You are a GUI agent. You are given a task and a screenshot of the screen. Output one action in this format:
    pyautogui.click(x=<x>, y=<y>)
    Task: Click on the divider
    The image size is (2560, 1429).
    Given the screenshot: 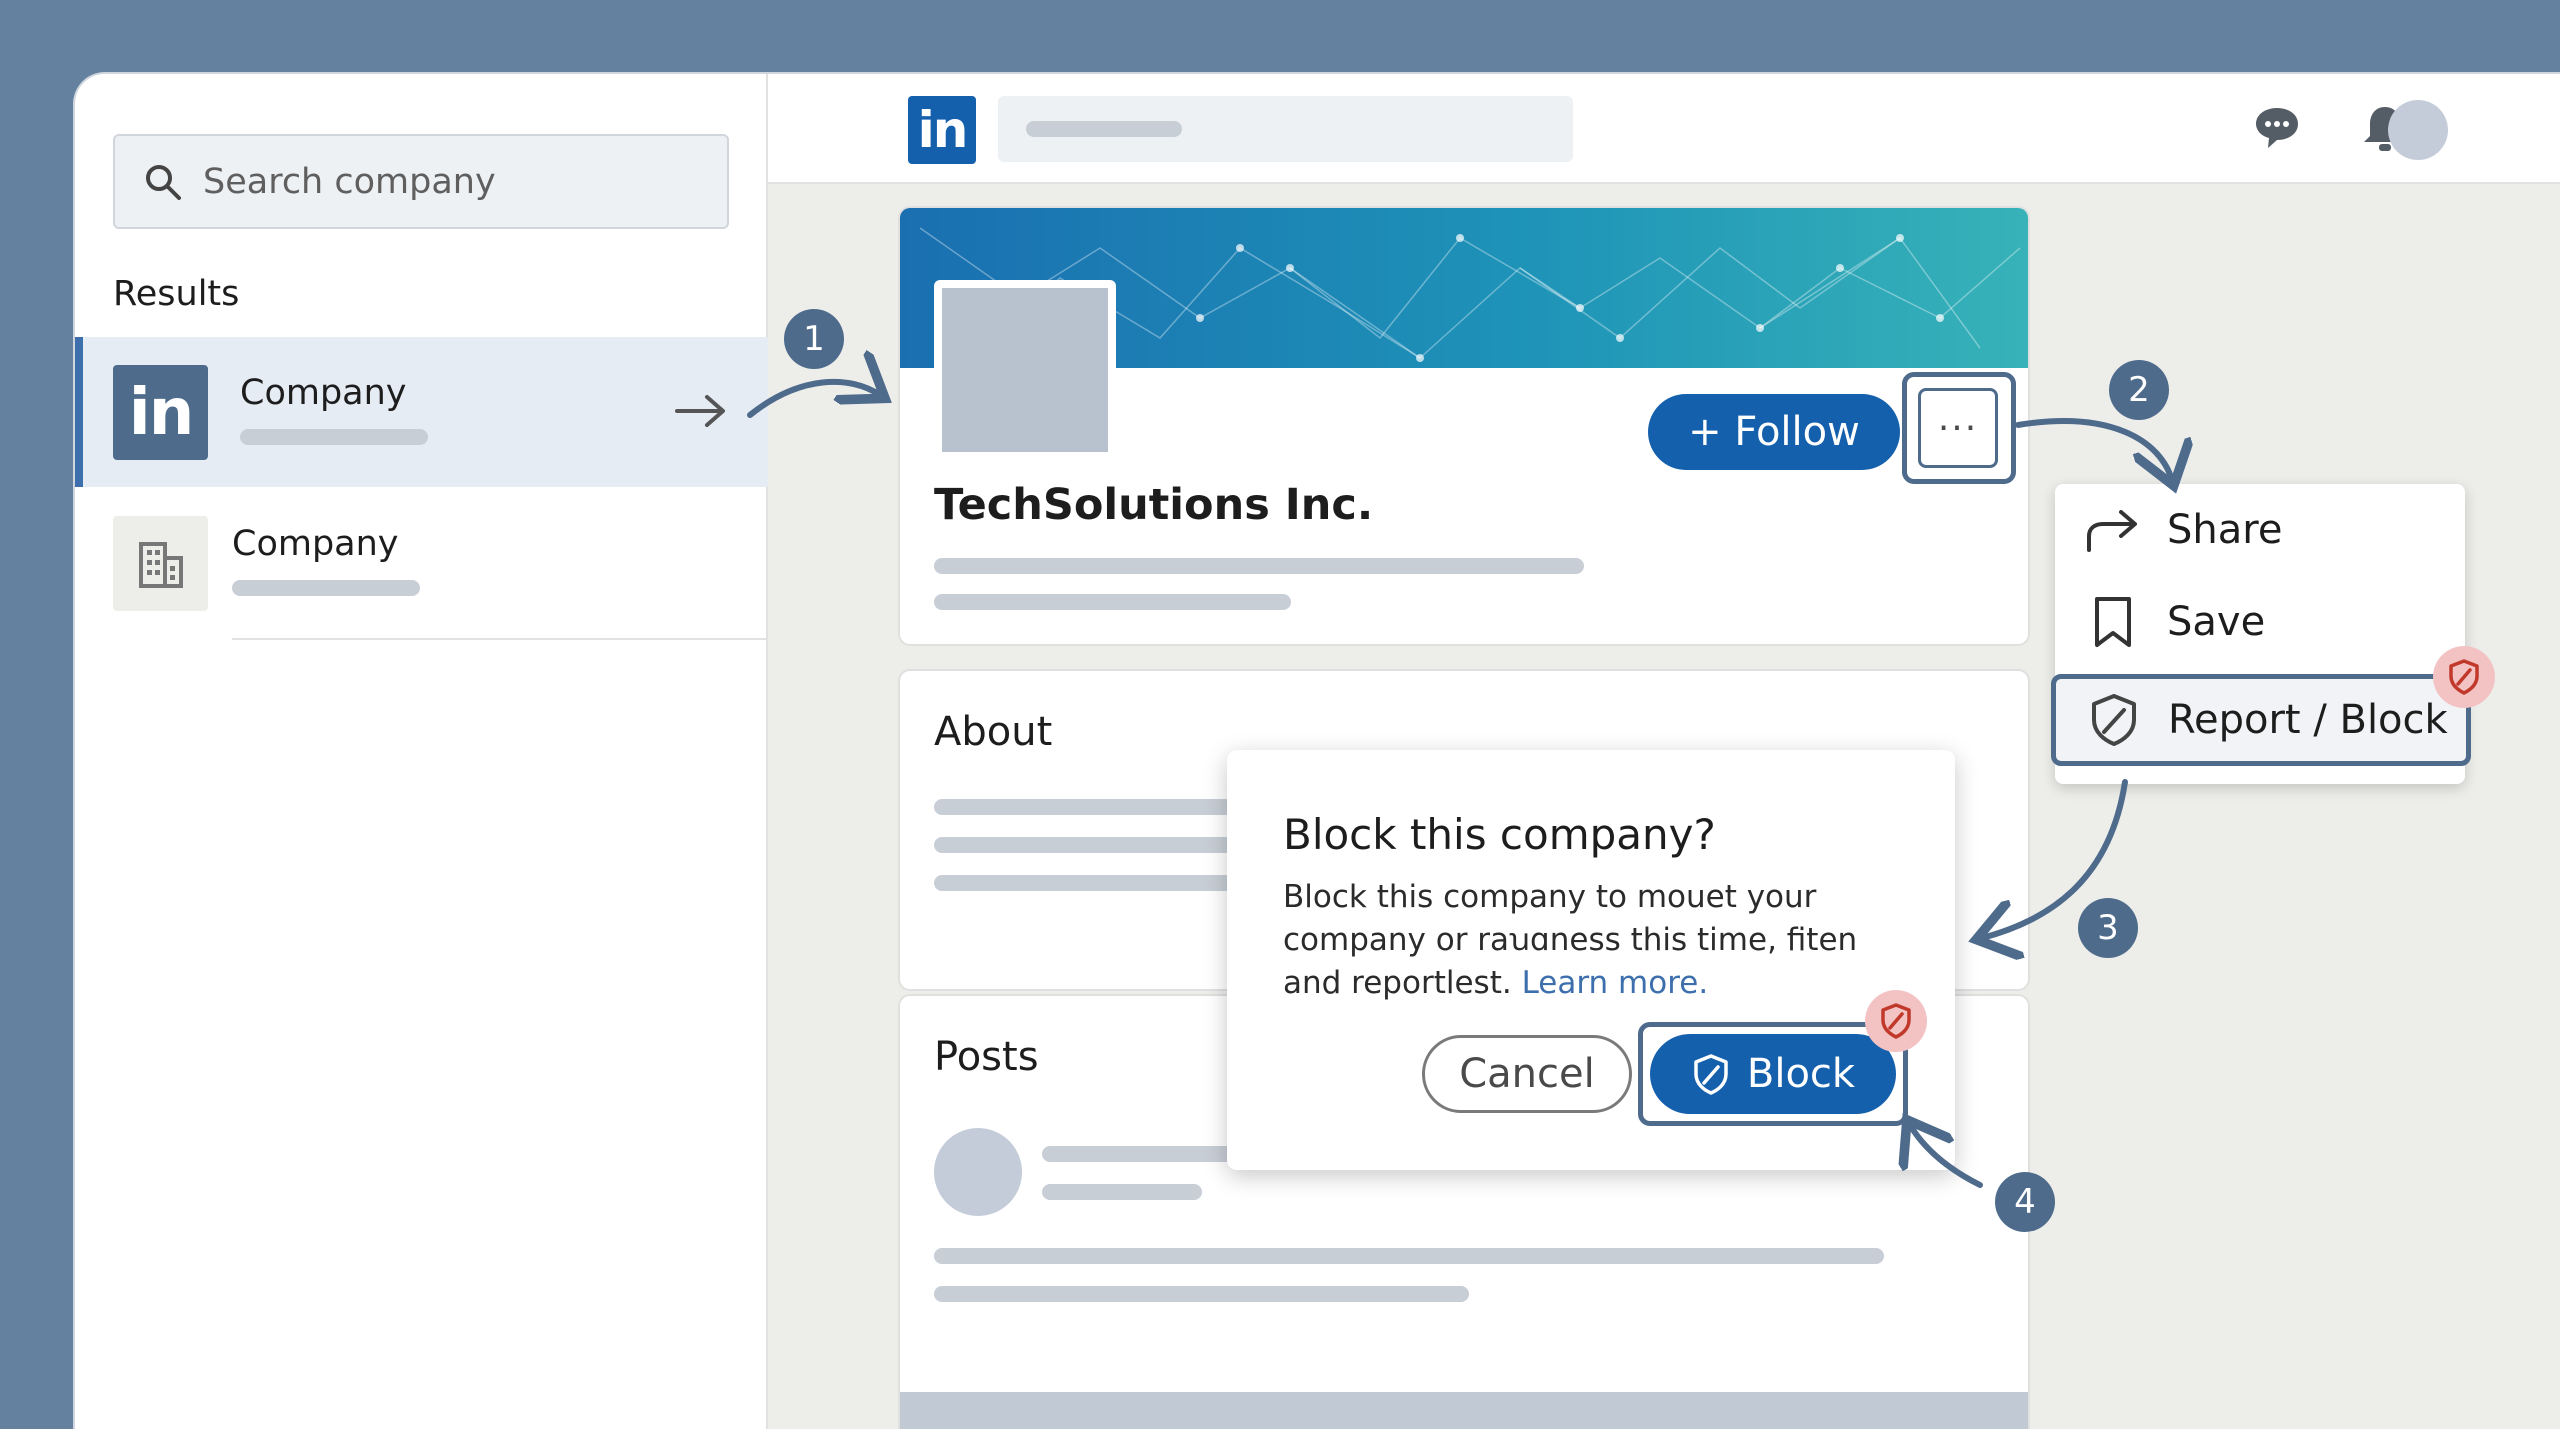 What is the action you would take?
    pyautogui.click(x=500, y=639)
    